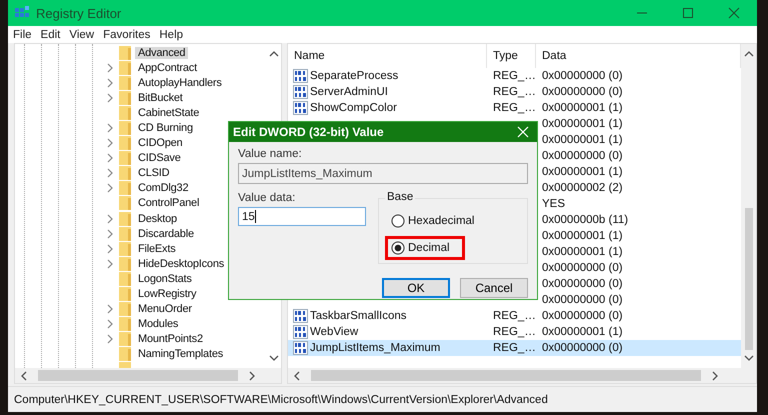  What do you see at coordinates (153, 173) in the screenshot?
I see `tree-item: CLSID` at bounding box center [153, 173].